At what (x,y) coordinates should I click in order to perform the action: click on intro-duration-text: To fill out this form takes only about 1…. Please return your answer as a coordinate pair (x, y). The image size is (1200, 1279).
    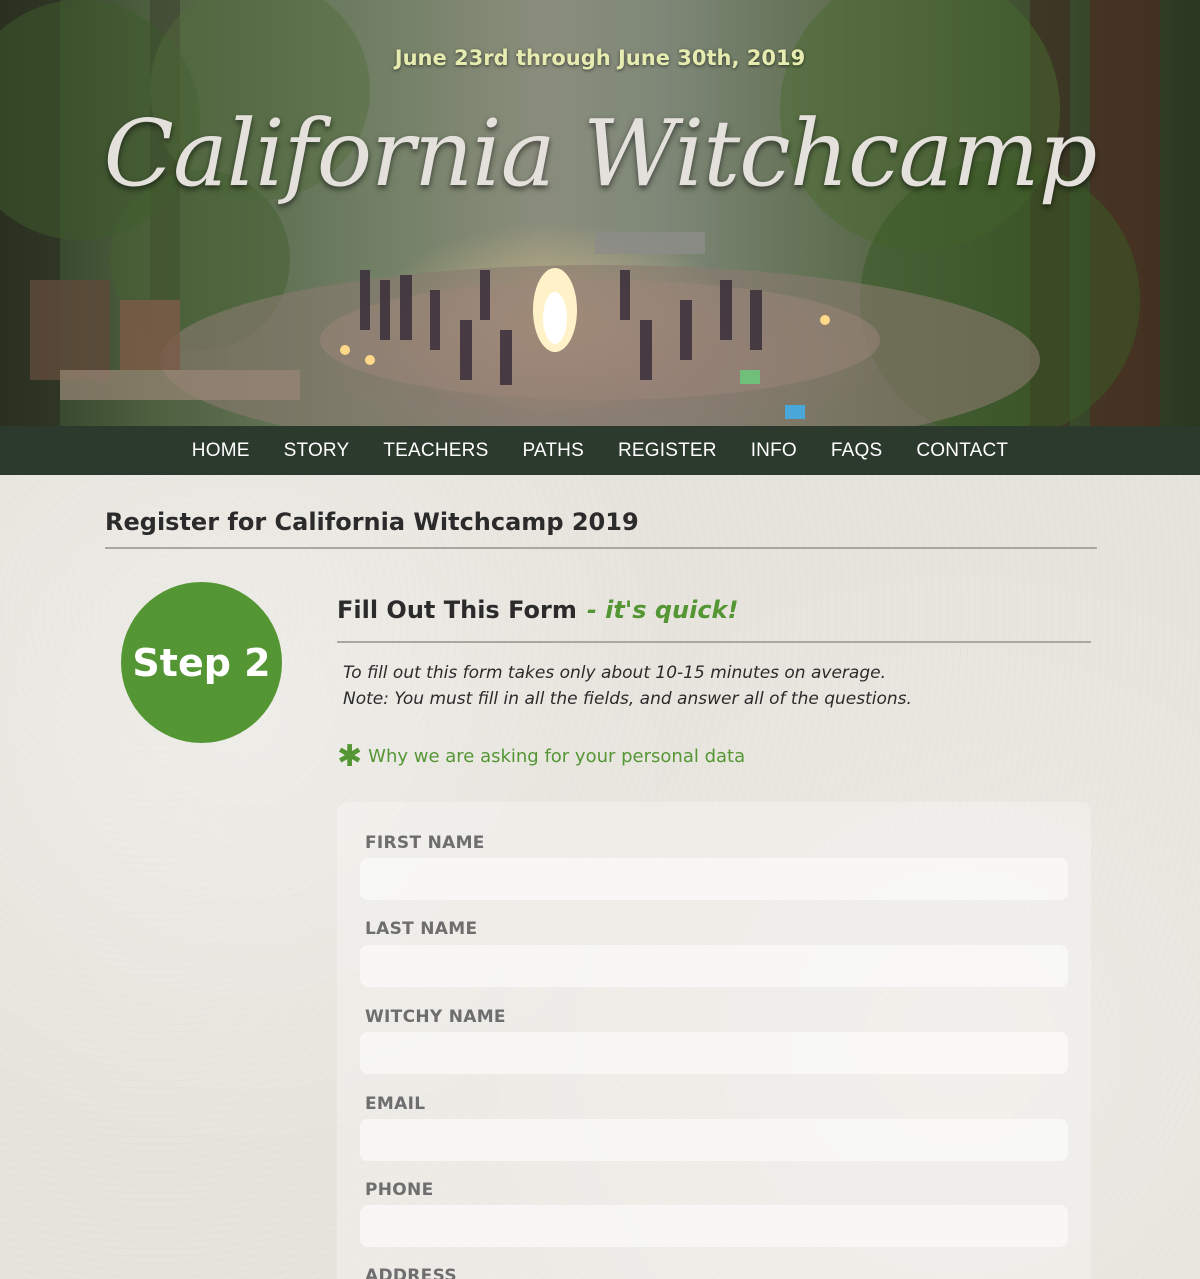
    Looking at the image, I should click on (614, 673).